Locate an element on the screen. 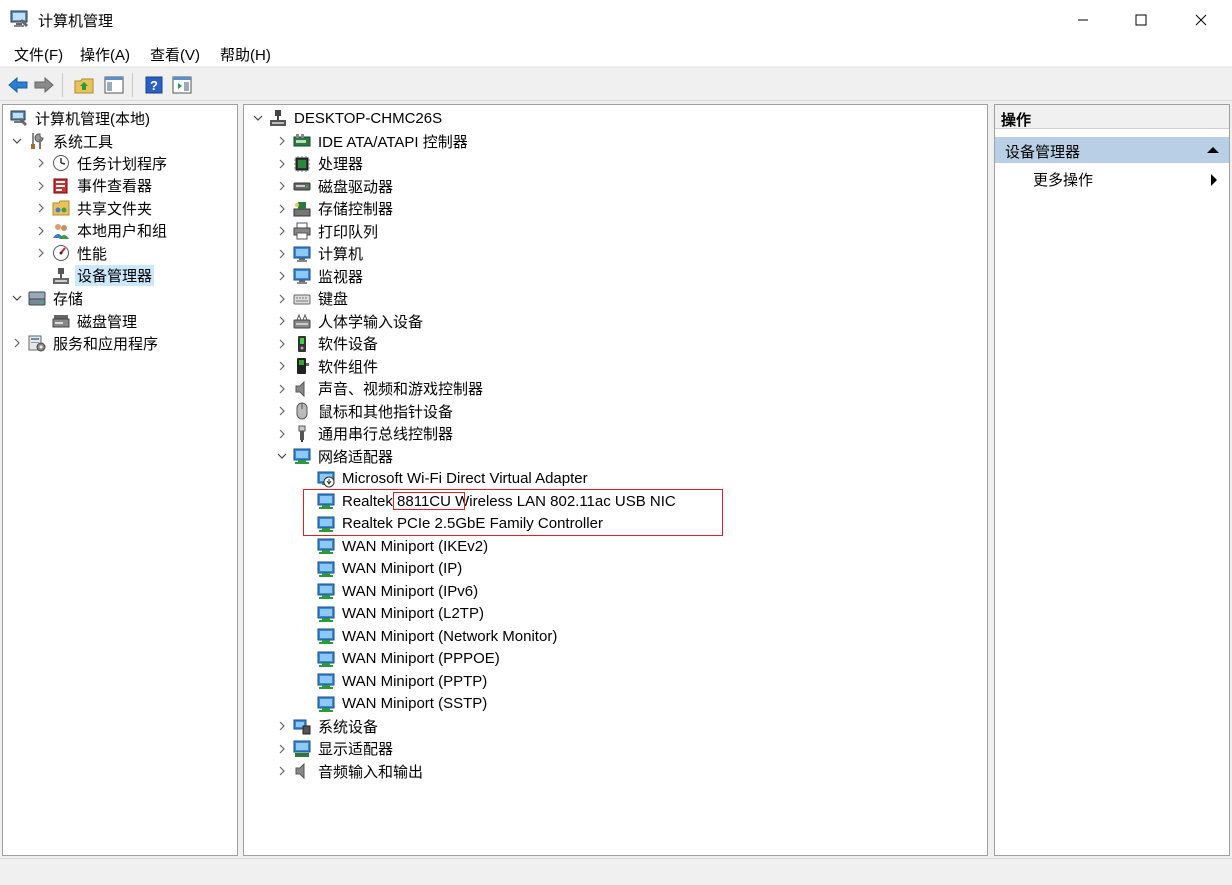 The width and height of the screenshot is (1232, 885). processor-icon is located at coordinates (302, 164).